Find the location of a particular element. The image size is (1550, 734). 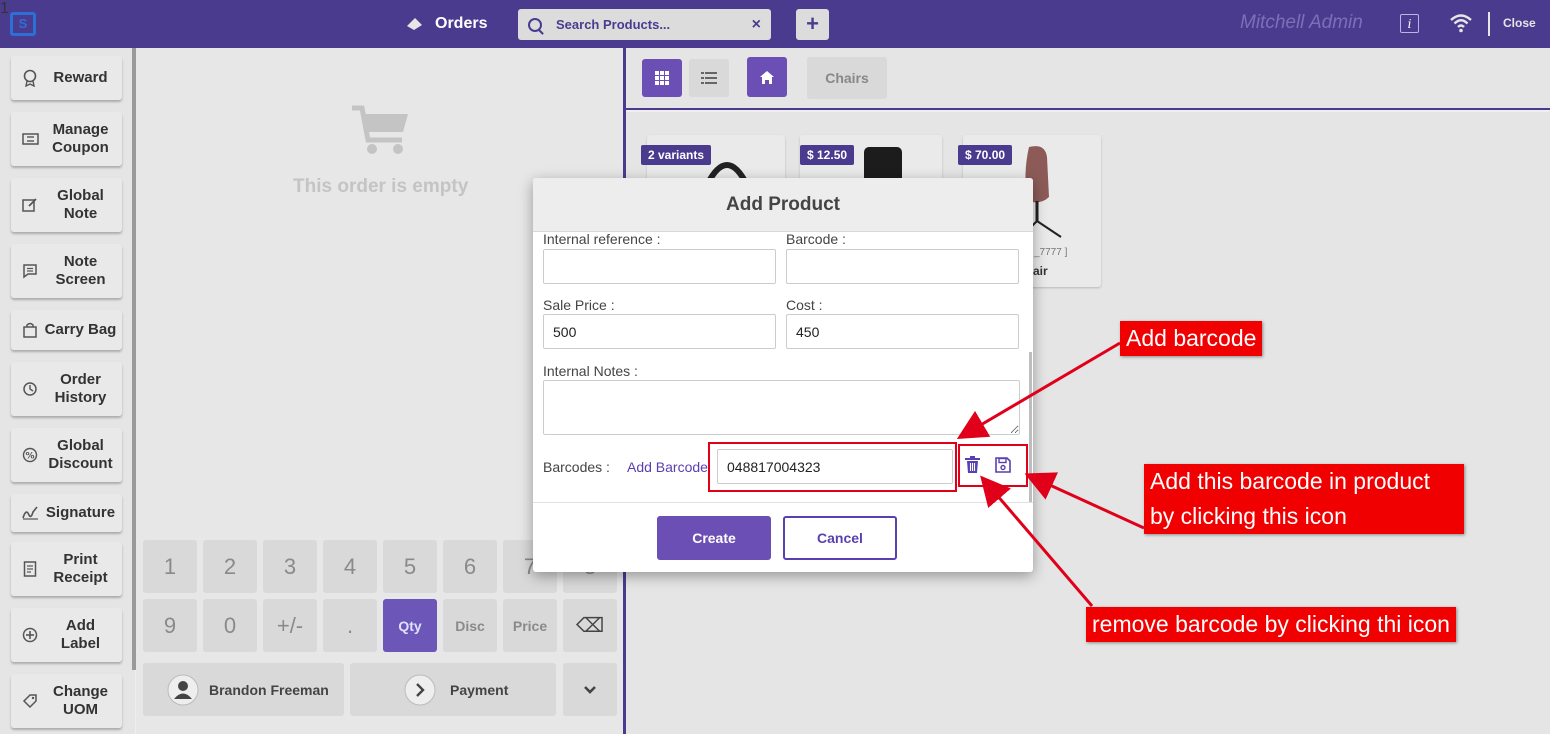

annotation-arrows is located at coordinates (1050, 474).